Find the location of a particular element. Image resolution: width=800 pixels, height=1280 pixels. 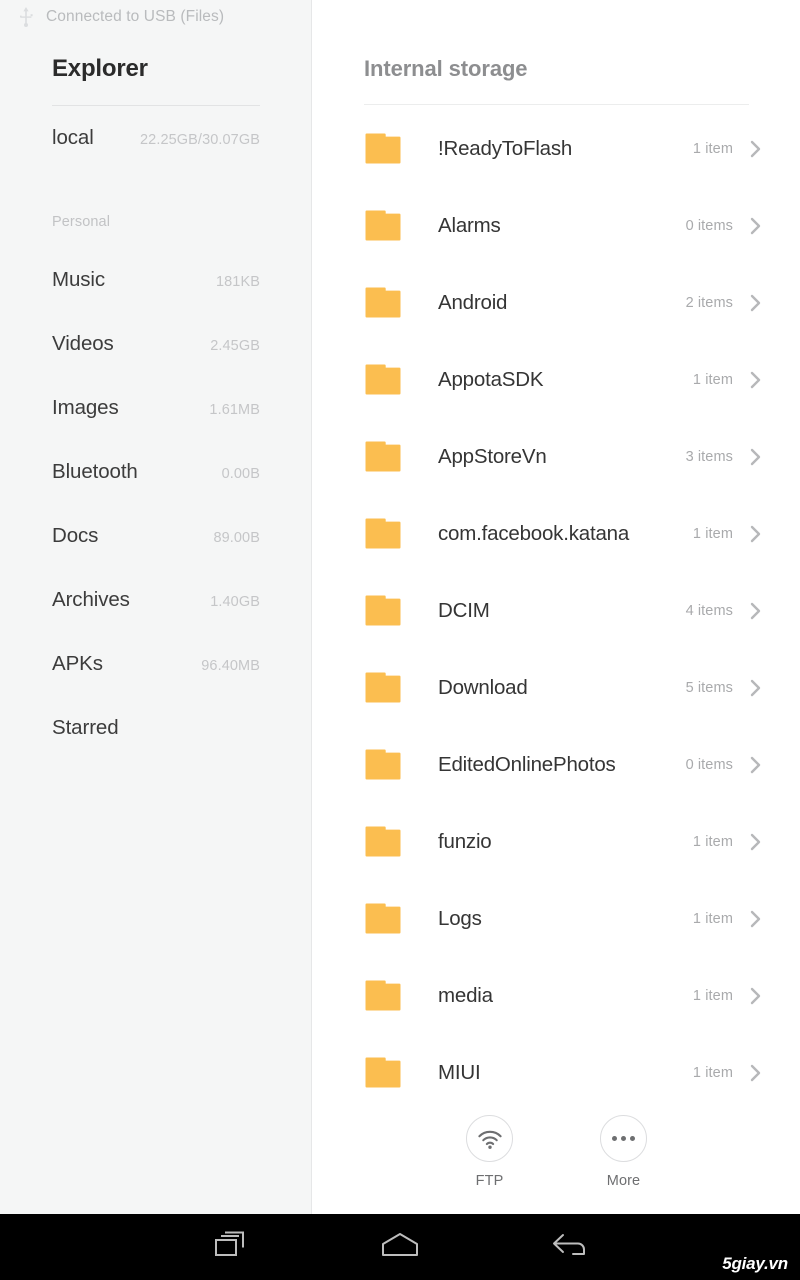

home-button is located at coordinates (400, 1247).